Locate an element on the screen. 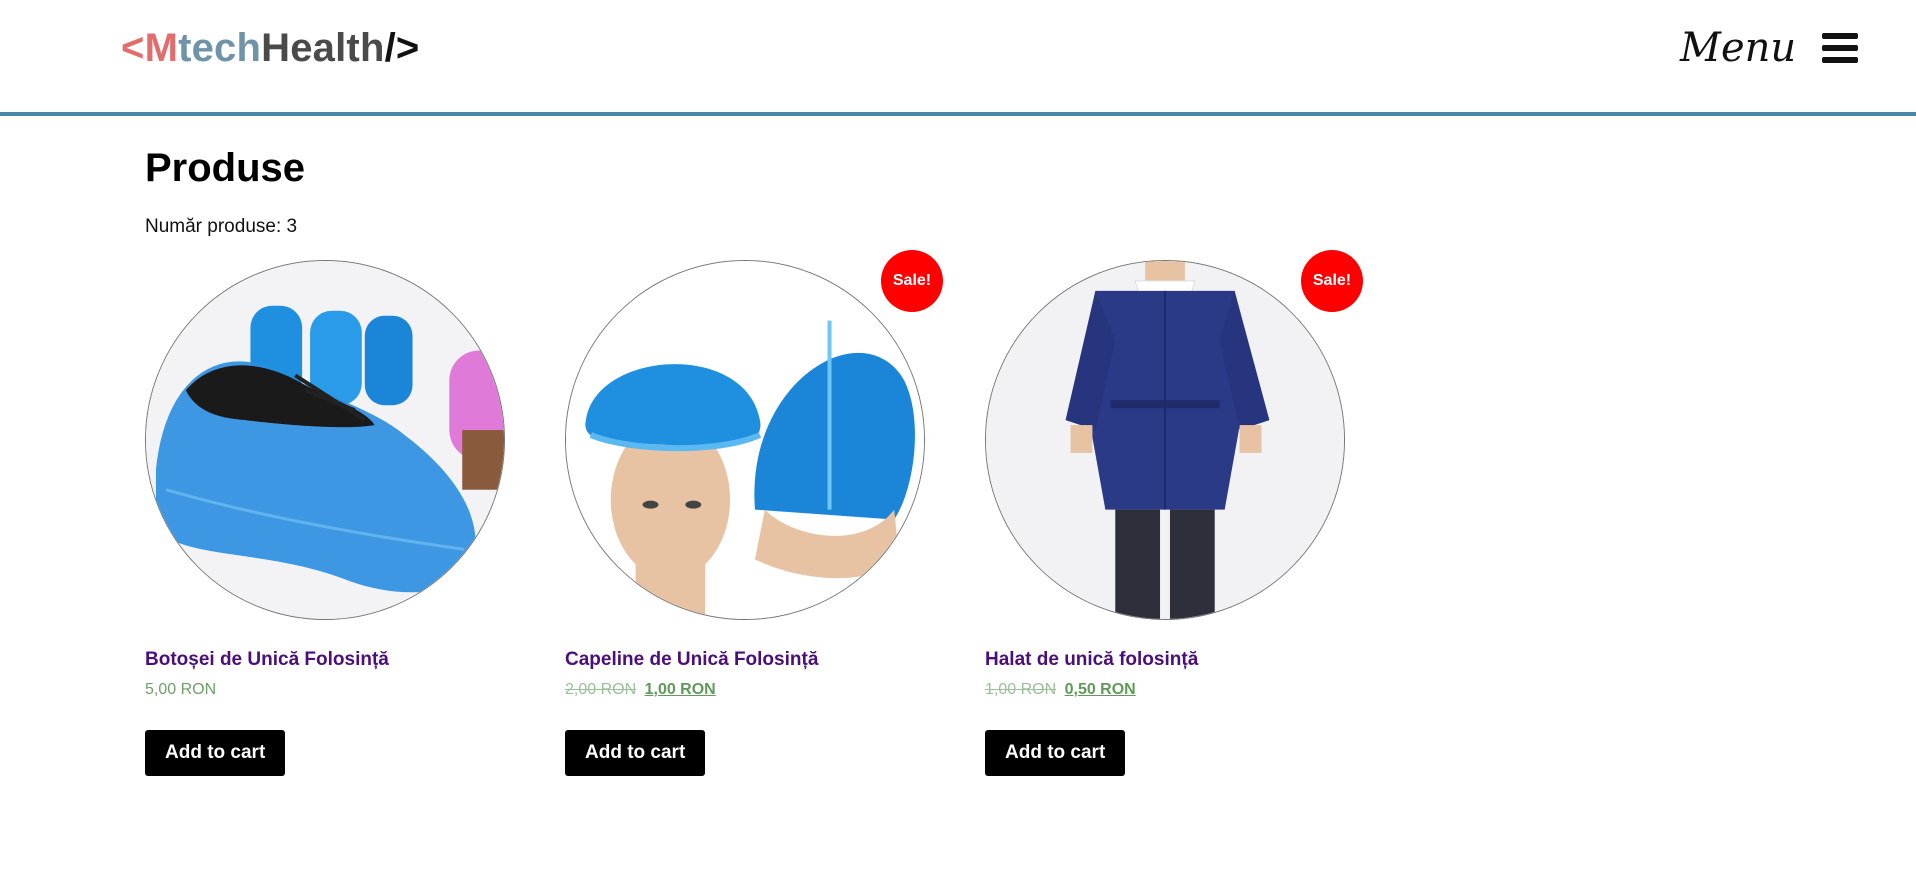 This screenshot has width=1916, height=890. product-title: Halat de unică folosință is located at coordinates (1170, 660).